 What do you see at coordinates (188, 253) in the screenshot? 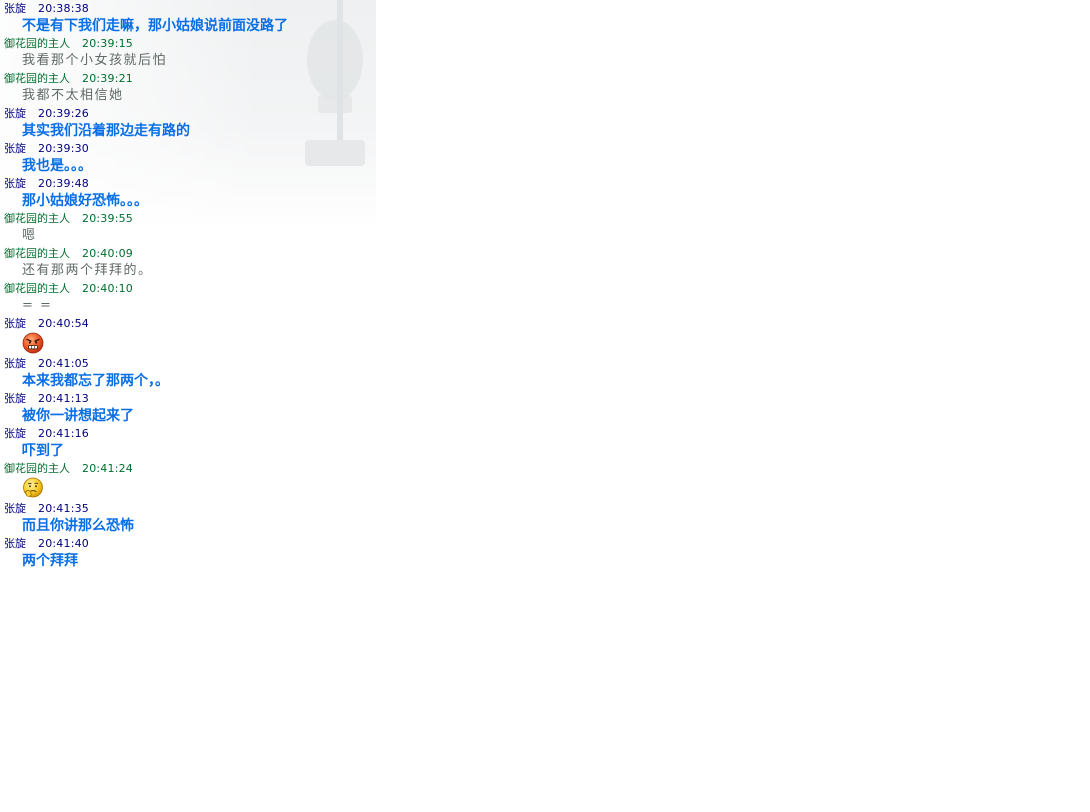
I see `message-header: 御花园的主人 20:40:09` at bounding box center [188, 253].